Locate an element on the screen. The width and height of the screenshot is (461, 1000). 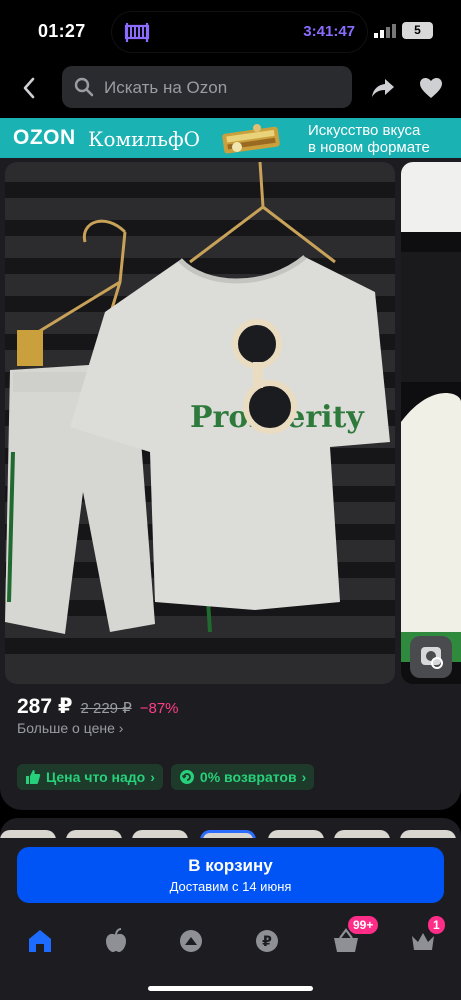
back-button is located at coordinates (29, 88).